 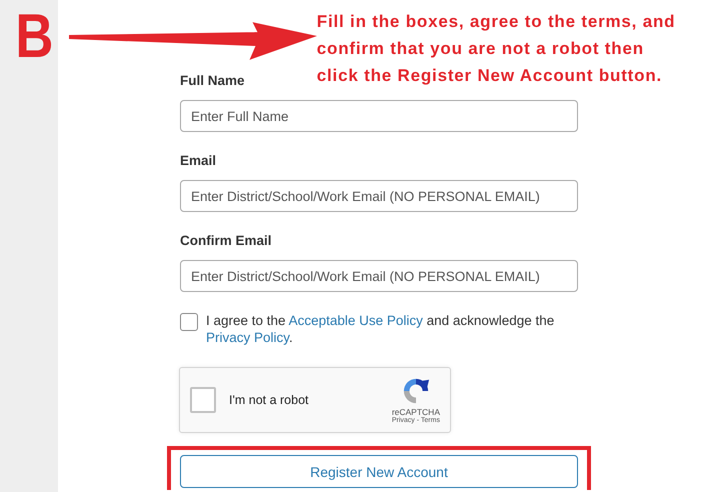 What do you see at coordinates (269, 400) in the screenshot?
I see `captcha-label: I'm not a robot` at bounding box center [269, 400].